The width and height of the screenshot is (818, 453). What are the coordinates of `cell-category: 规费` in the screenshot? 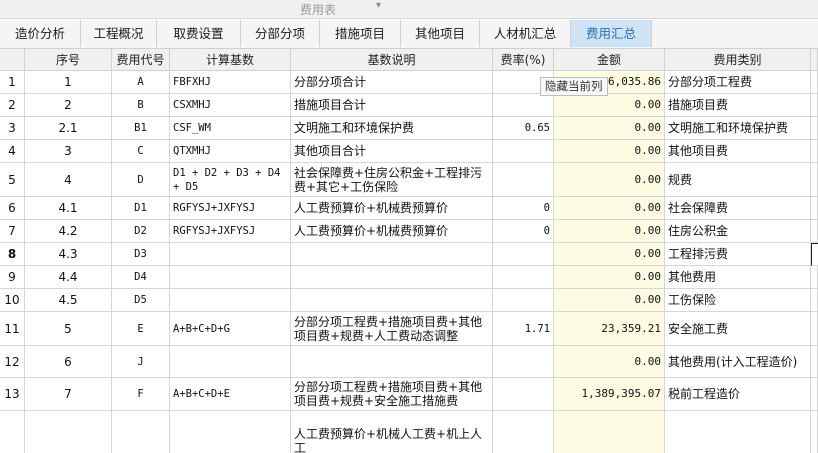 It's located at (738, 180).